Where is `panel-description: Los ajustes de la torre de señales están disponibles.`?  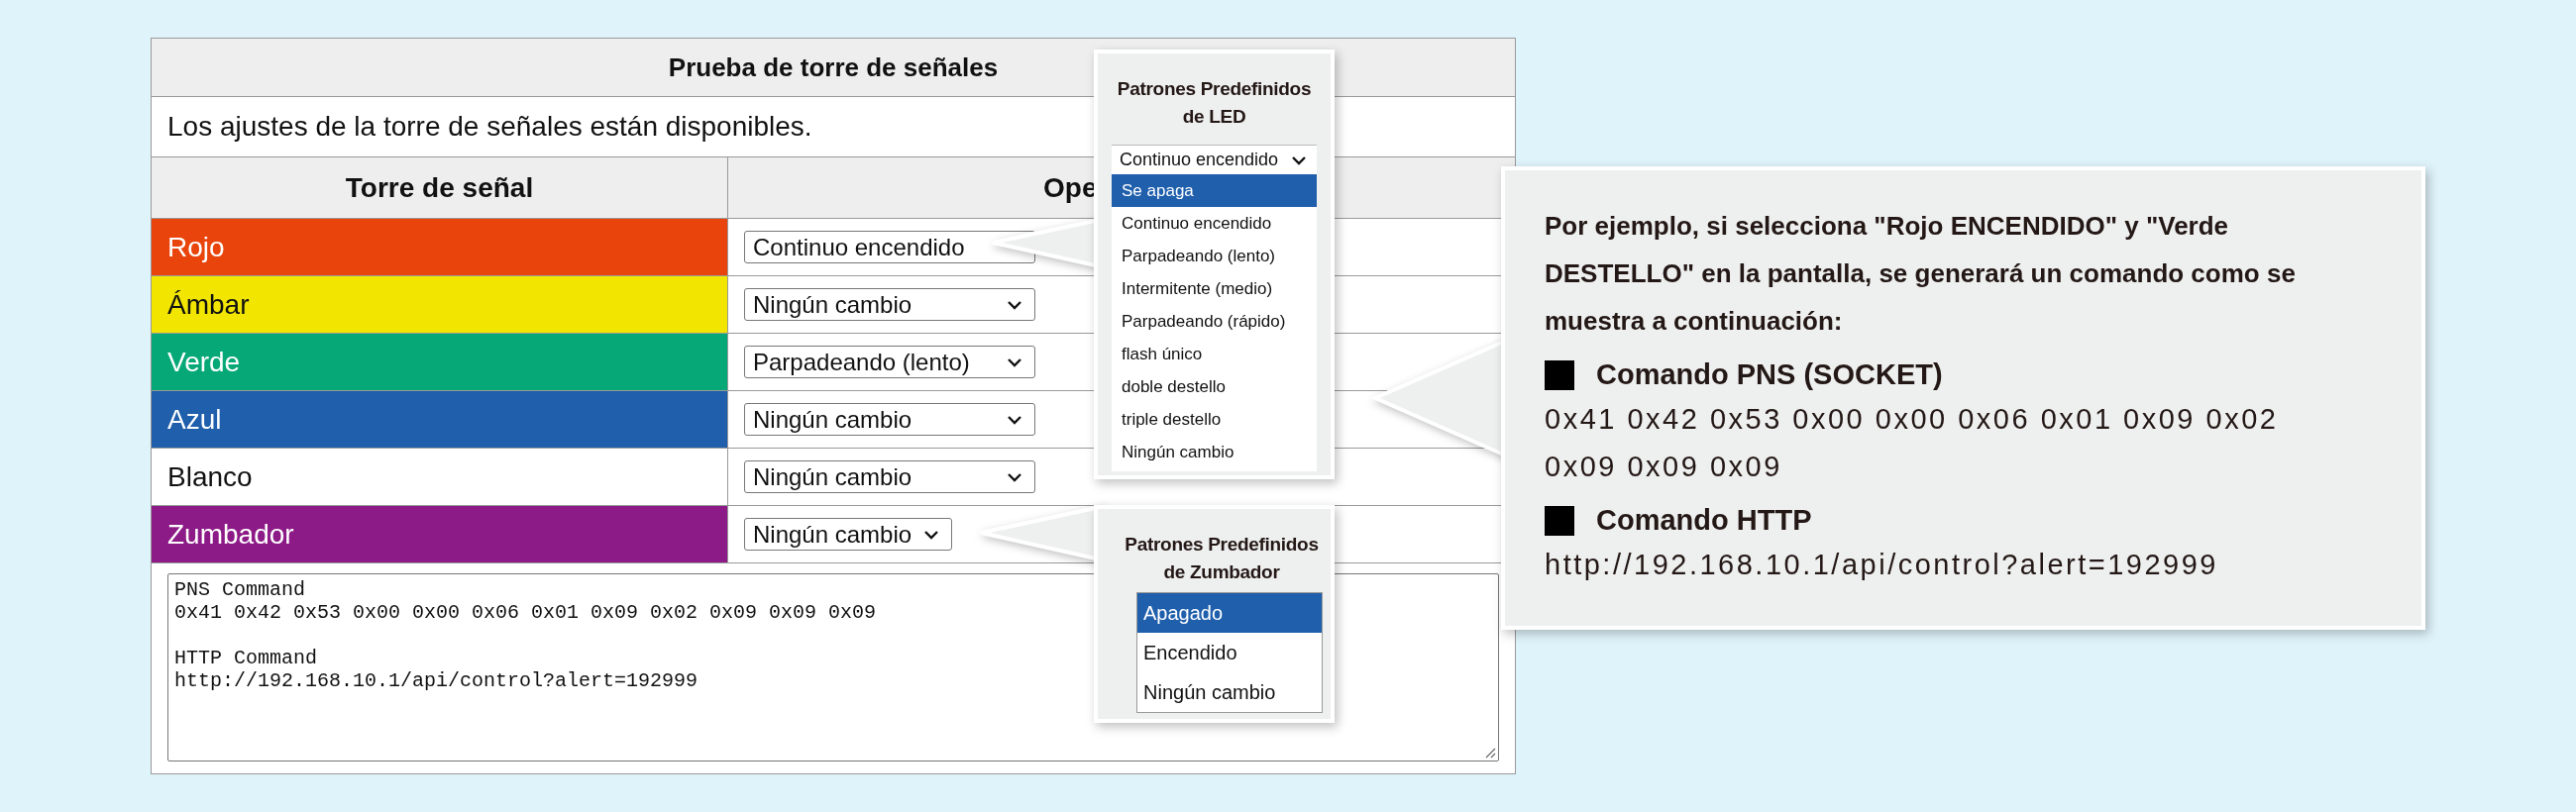
panel-description: Los ajustes de la torre de señales están disponibles. is located at coordinates (490, 127).